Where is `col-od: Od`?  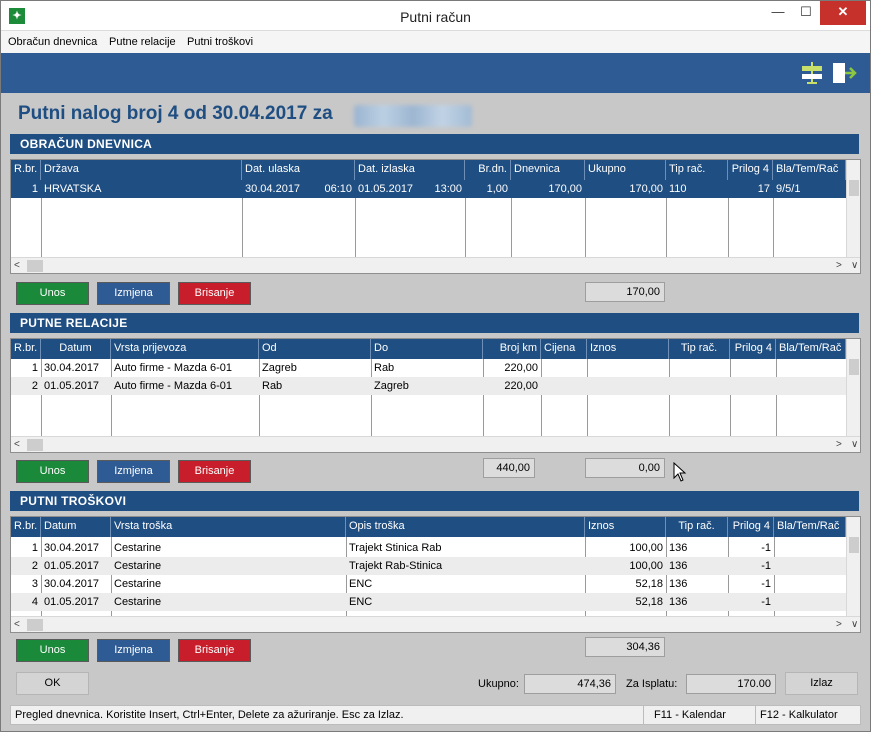
col-od: Od is located at coordinates (315, 349).